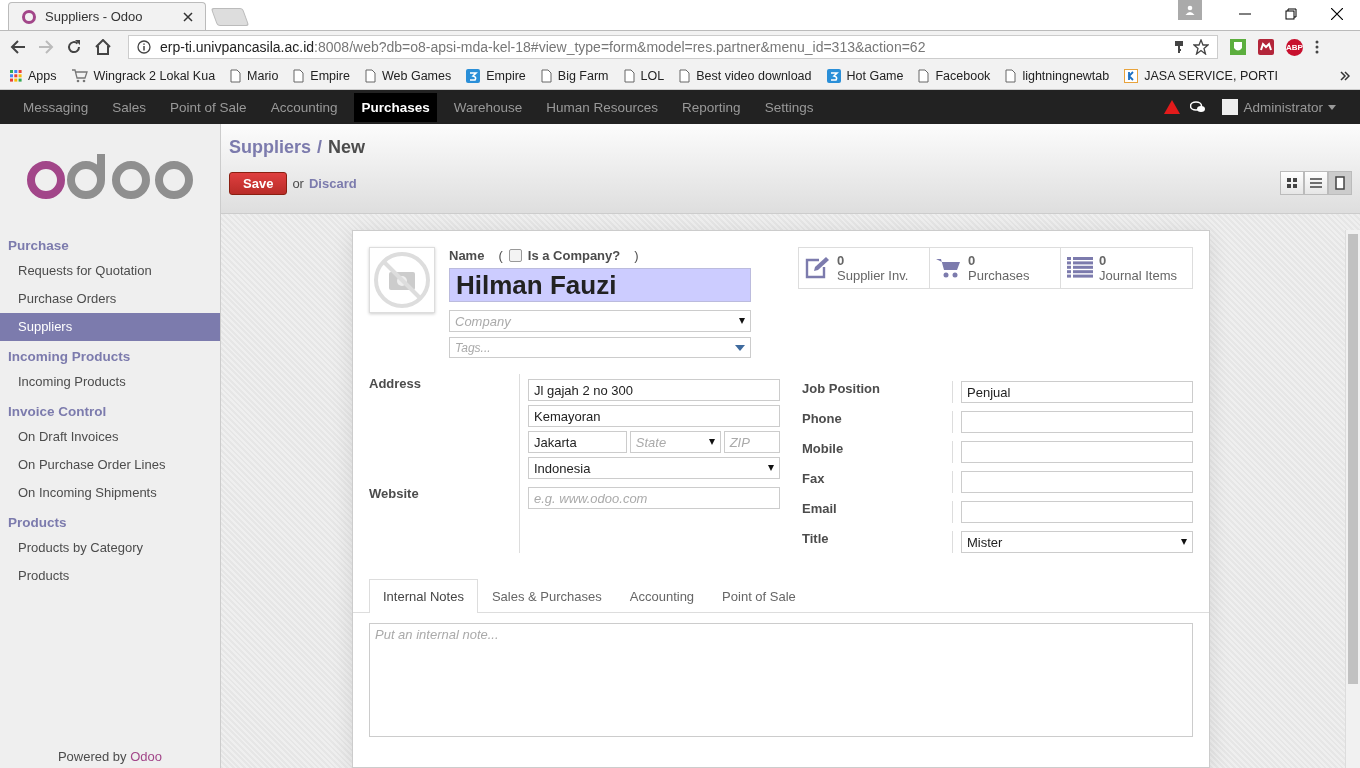 The width and height of the screenshot is (1360, 768). Describe the element at coordinates (258, 183) in the screenshot. I see `save-button: Save` at that location.